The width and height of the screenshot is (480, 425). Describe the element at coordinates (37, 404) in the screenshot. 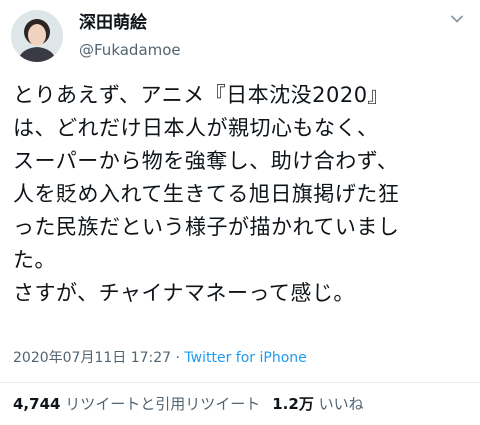

I see `retweets-count: 4,744` at that location.